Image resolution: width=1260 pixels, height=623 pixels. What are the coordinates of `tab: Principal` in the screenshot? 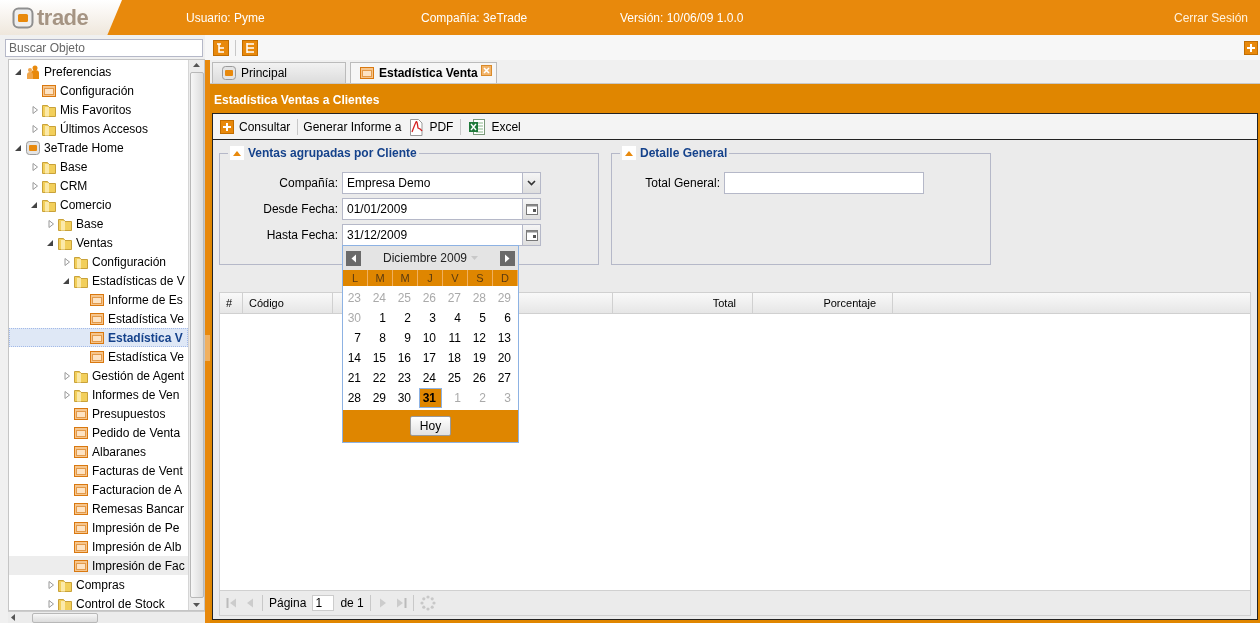 It's located at (279, 72).